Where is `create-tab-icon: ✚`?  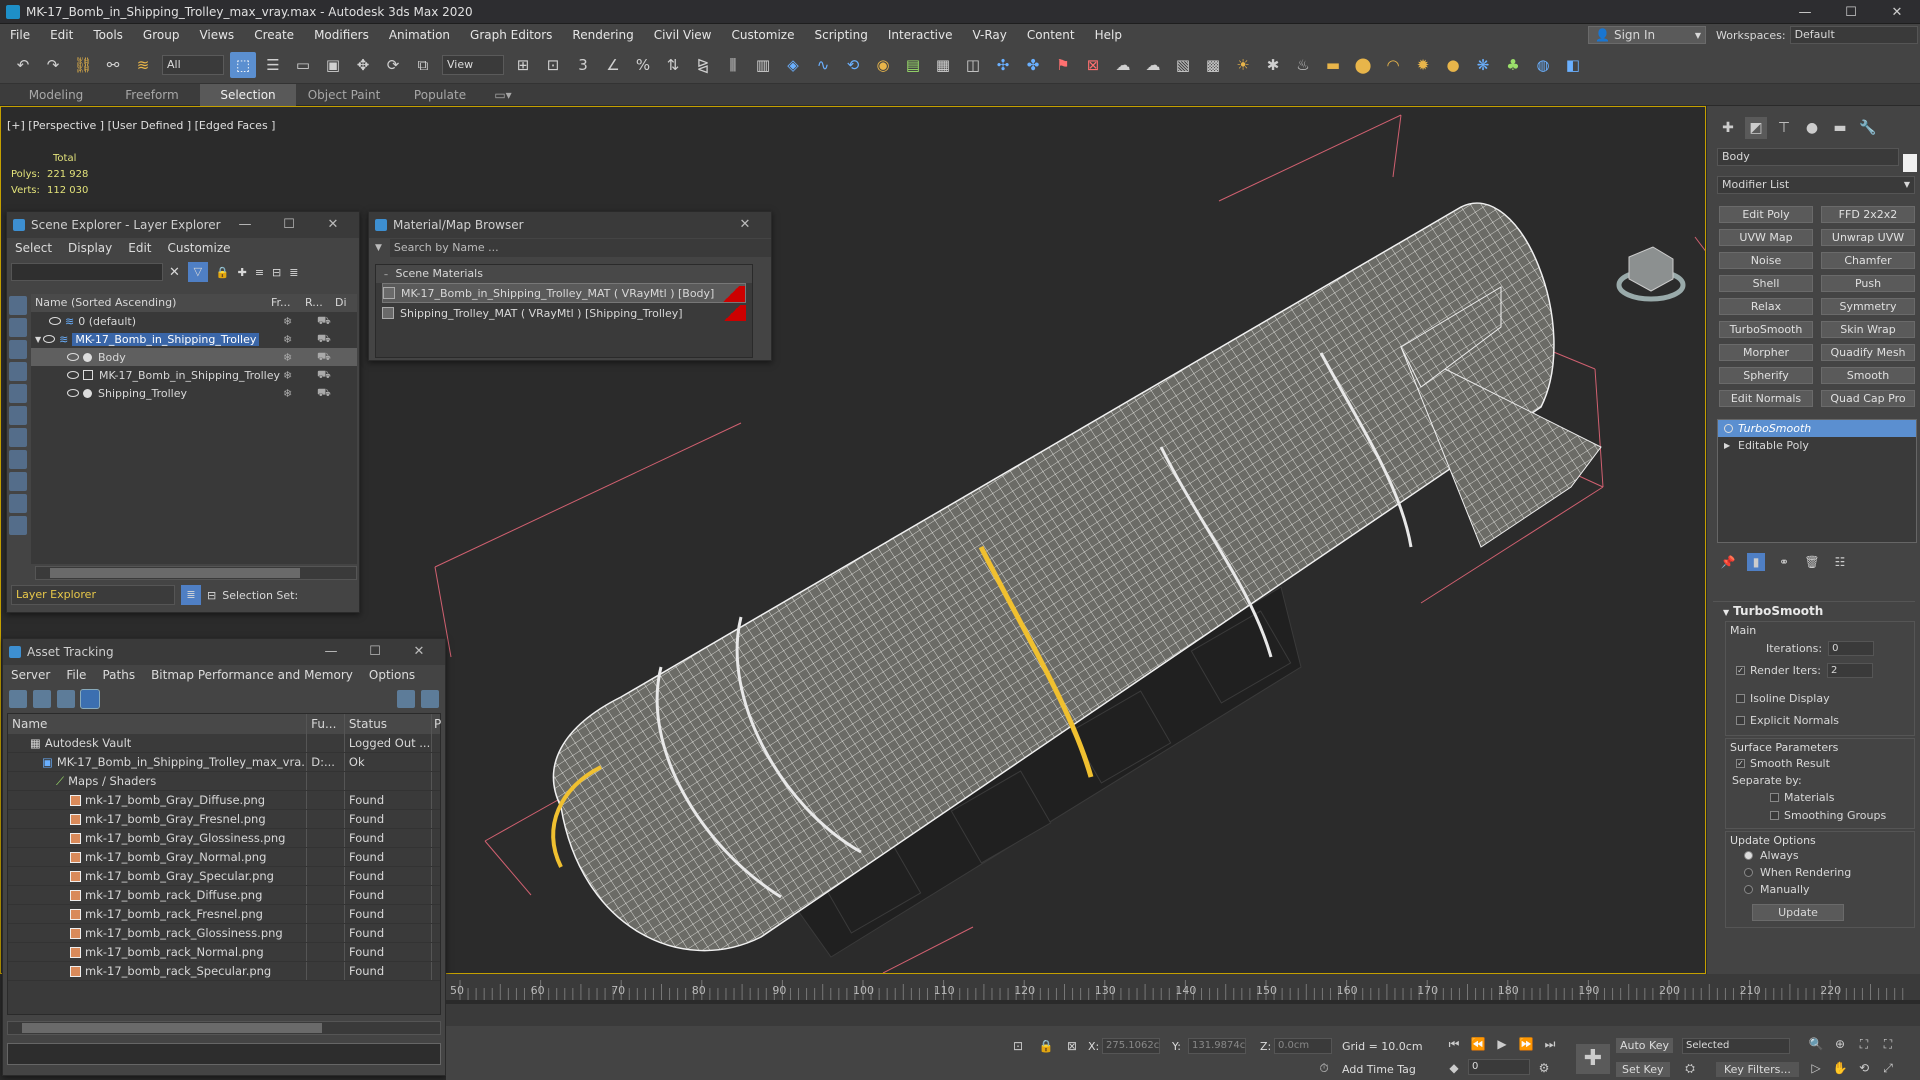 create-tab-icon: ✚ is located at coordinates (1728, 128).